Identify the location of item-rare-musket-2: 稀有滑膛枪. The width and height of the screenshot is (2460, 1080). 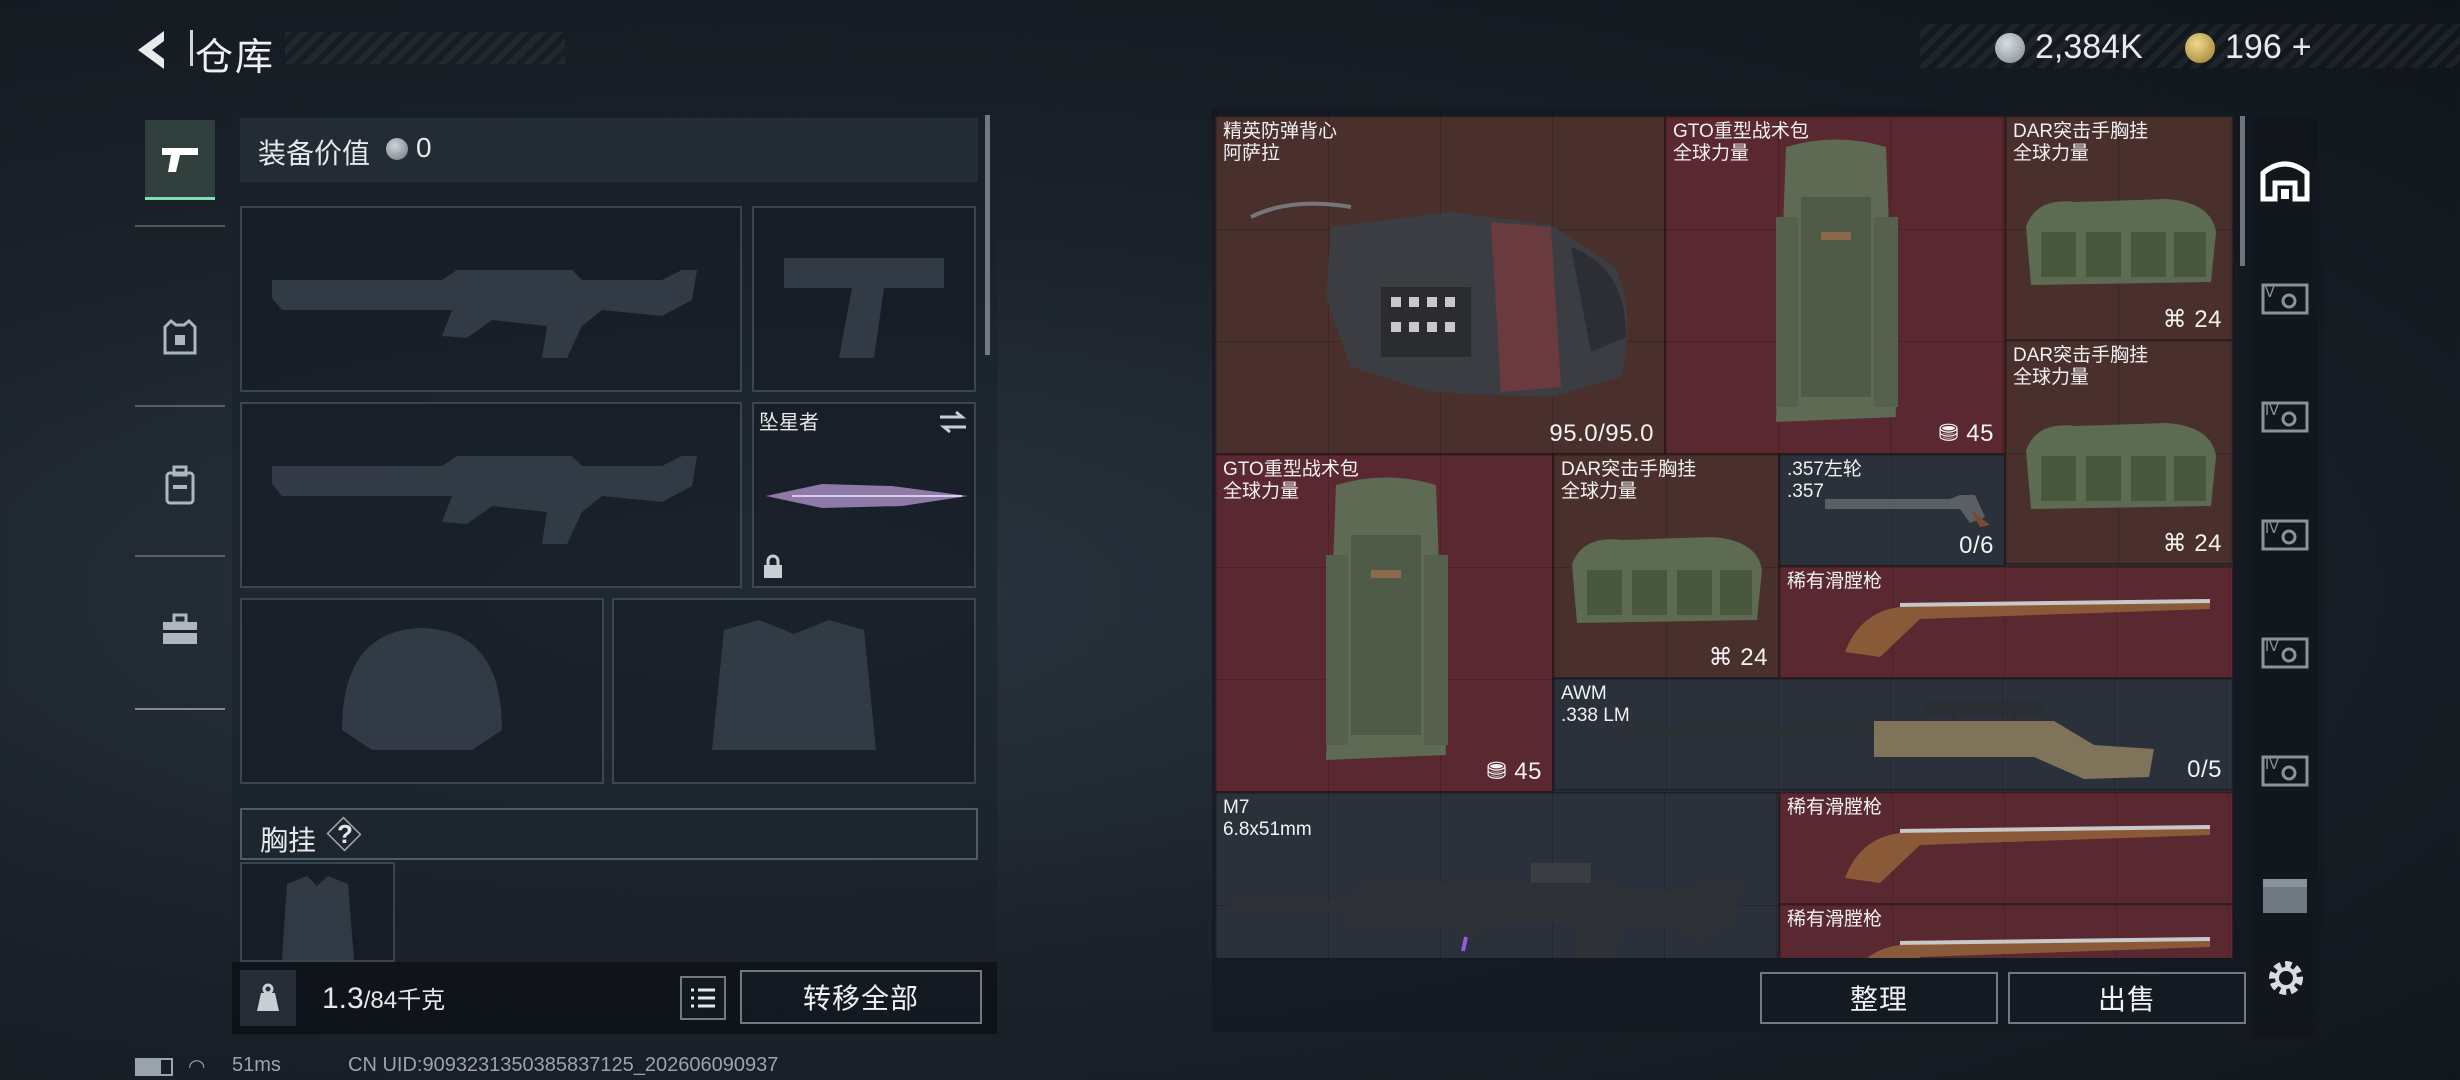
(2006, 848).